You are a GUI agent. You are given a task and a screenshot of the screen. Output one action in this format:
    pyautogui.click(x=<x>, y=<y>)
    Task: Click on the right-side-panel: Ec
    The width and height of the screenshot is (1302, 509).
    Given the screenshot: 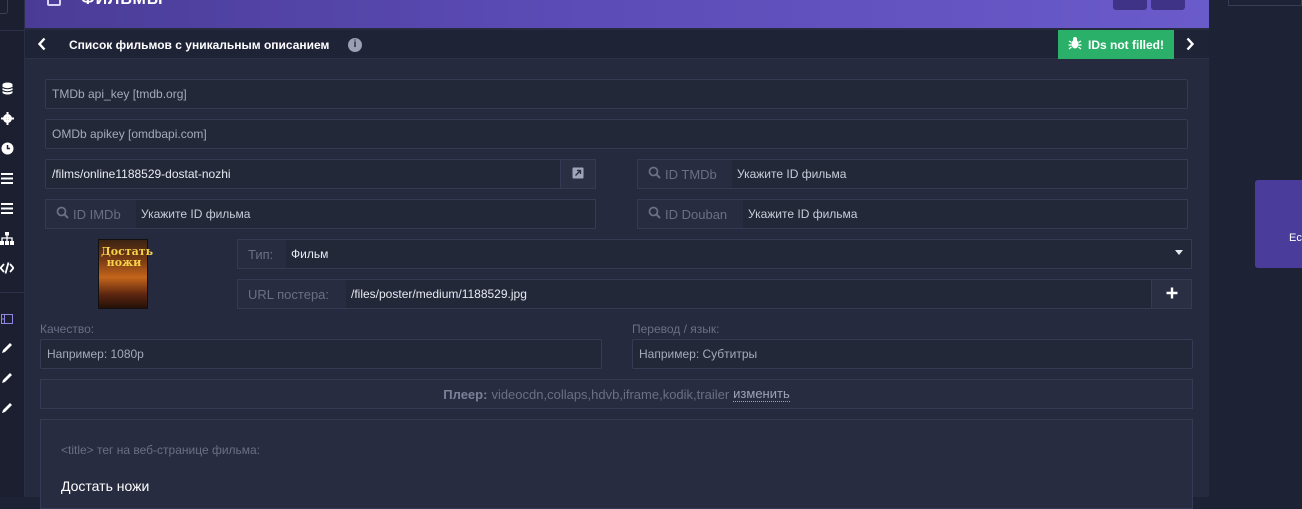 What is the action you would take?
    pyautogui.click(x=1278, y=224)
    